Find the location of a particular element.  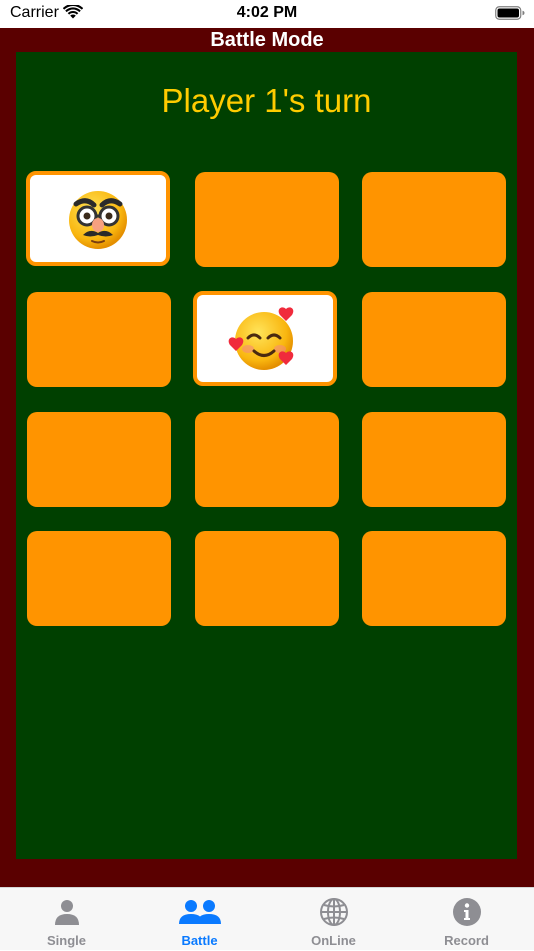

page-title: Battle Mode is located at coordinates (267, 40).